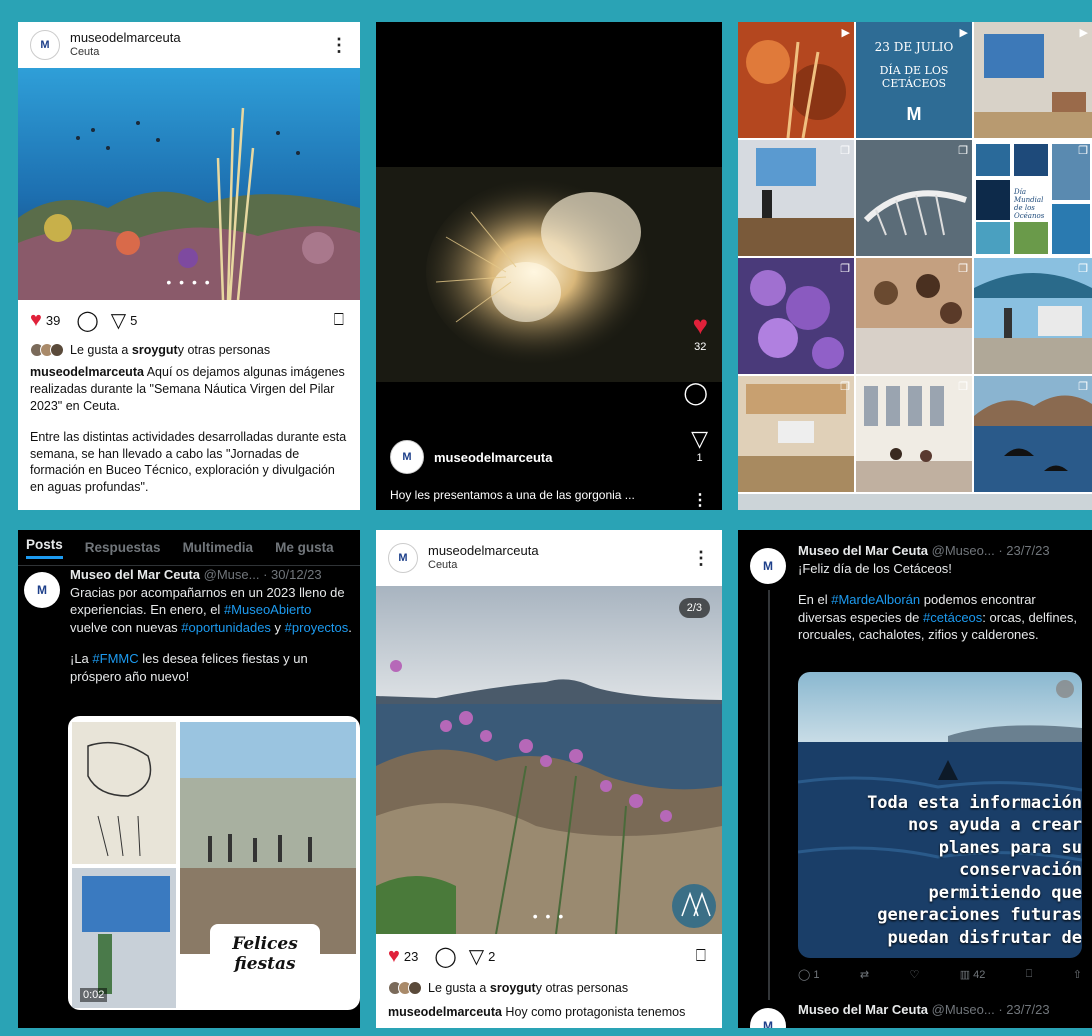 The width and height of the screenshot is (1092, 1036). Describe the element at coordinates (189, 282) in the screenshot. I see `carousel-indicator: • • • •` at that location.